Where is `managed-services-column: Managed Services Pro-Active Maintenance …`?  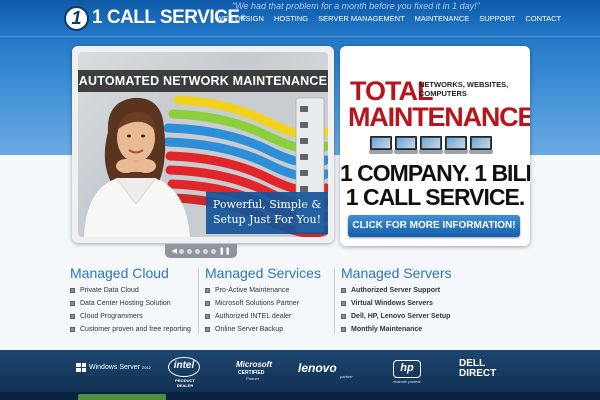
managed-services-column: Managed Services Pro-Active Maintenance … is located at coordinates (263, 300).